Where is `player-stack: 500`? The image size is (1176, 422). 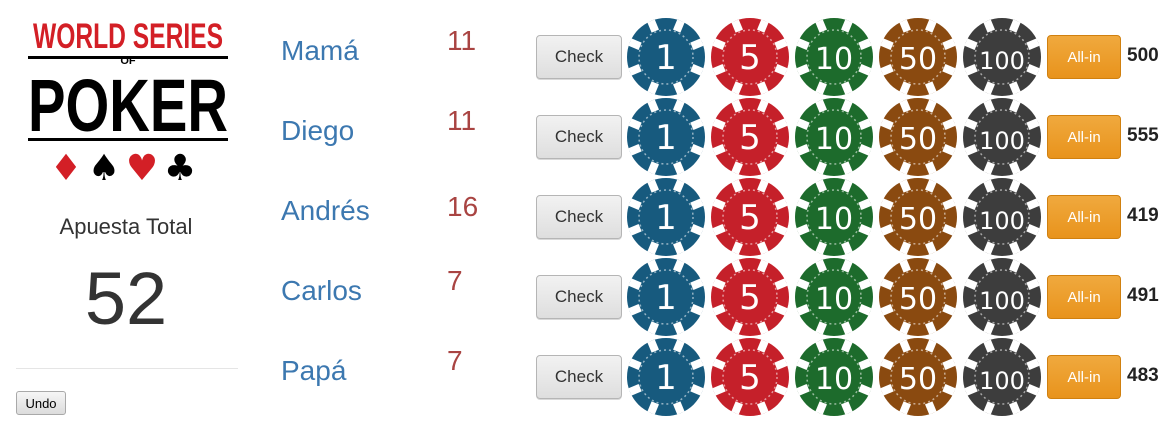 player-stack: 500 is located at coordinates (1143, 55).